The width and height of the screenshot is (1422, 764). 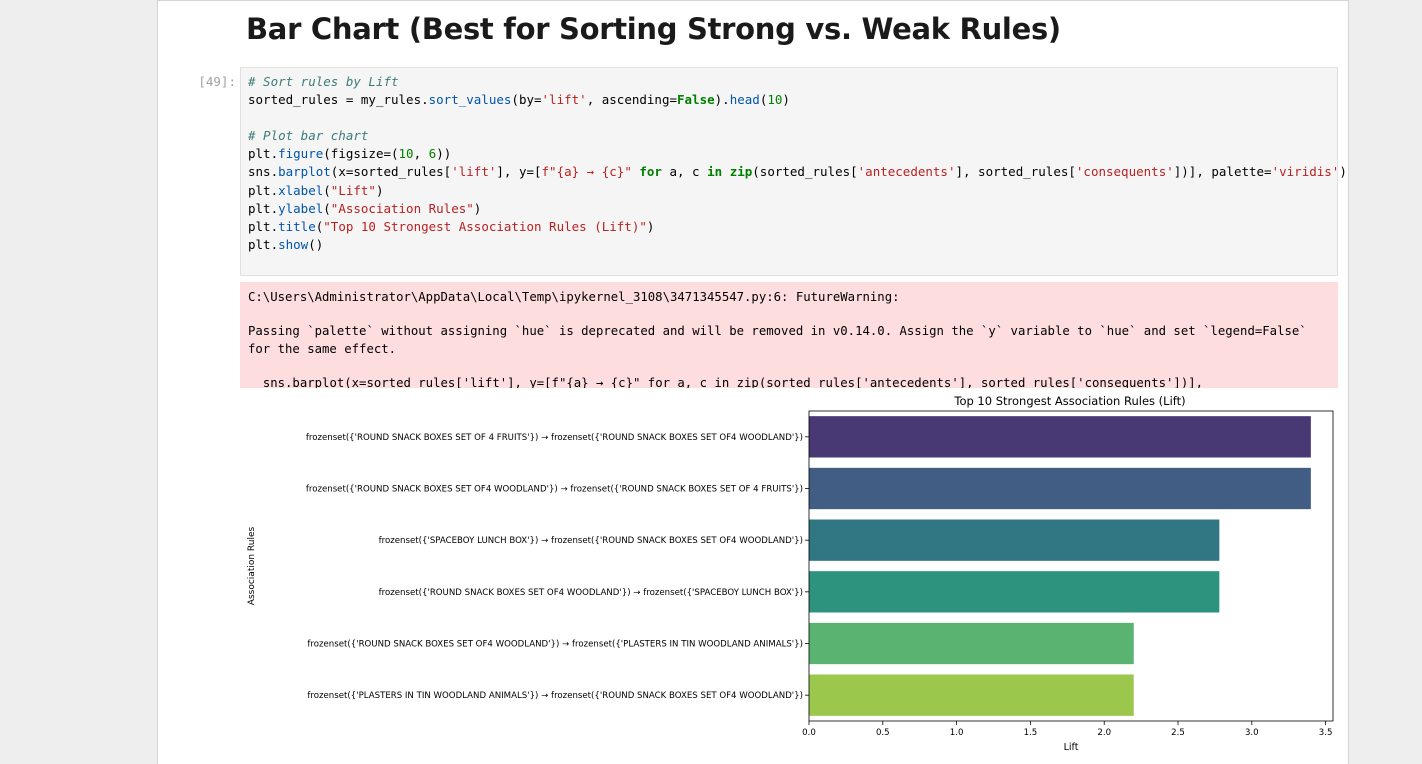 What do you see at coordinates (1305, 172) in the screenshot?
I see `code-token: 'viridis'` at bounding box center [1305, 172].